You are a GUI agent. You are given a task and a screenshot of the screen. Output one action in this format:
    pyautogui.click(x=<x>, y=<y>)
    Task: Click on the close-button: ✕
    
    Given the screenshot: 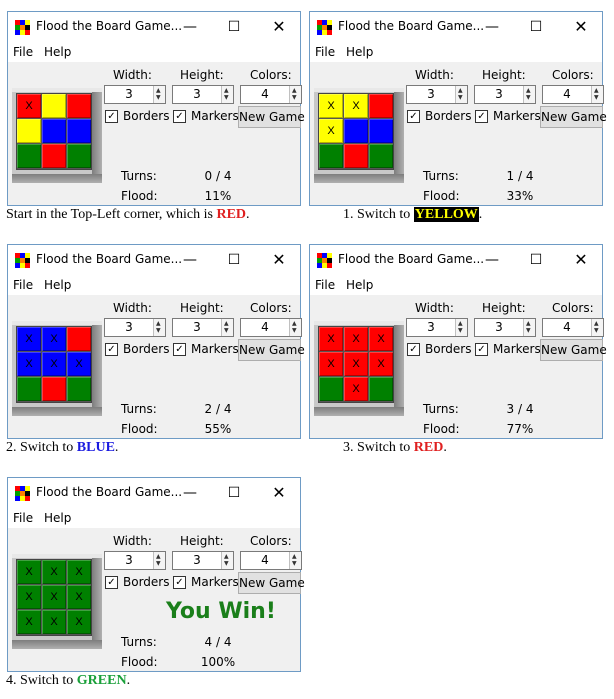 What is the action you would take?
    pyautogui.click(x=581, y=260)
    